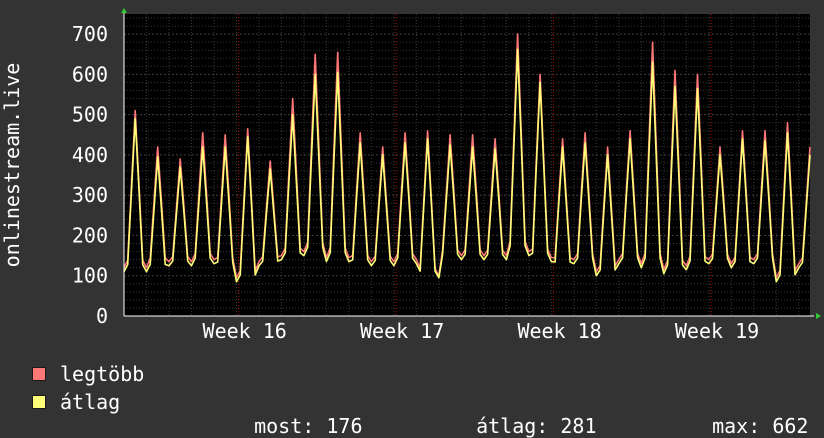 This screenshot has width=824, height=438. Describe the element at coordinates (790, 426) in the screenshot. I see `stat-max-value: 662` at that location.